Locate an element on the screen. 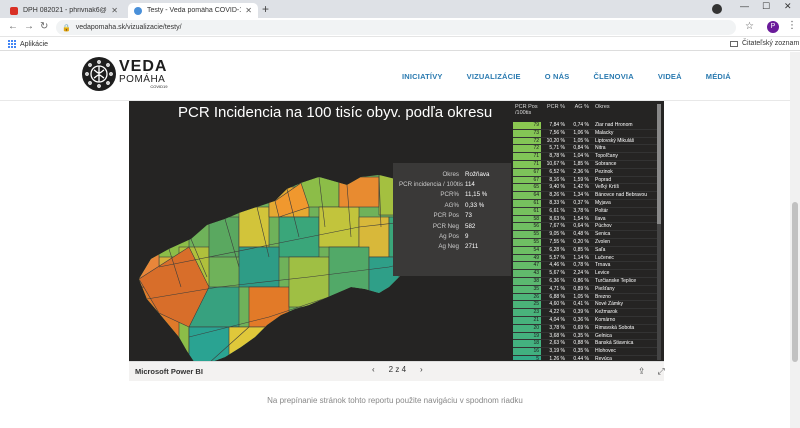 The height and width of the screenshot is (428, 800). nav-o-nas: O NÁS is located at coordinates (557, 76).